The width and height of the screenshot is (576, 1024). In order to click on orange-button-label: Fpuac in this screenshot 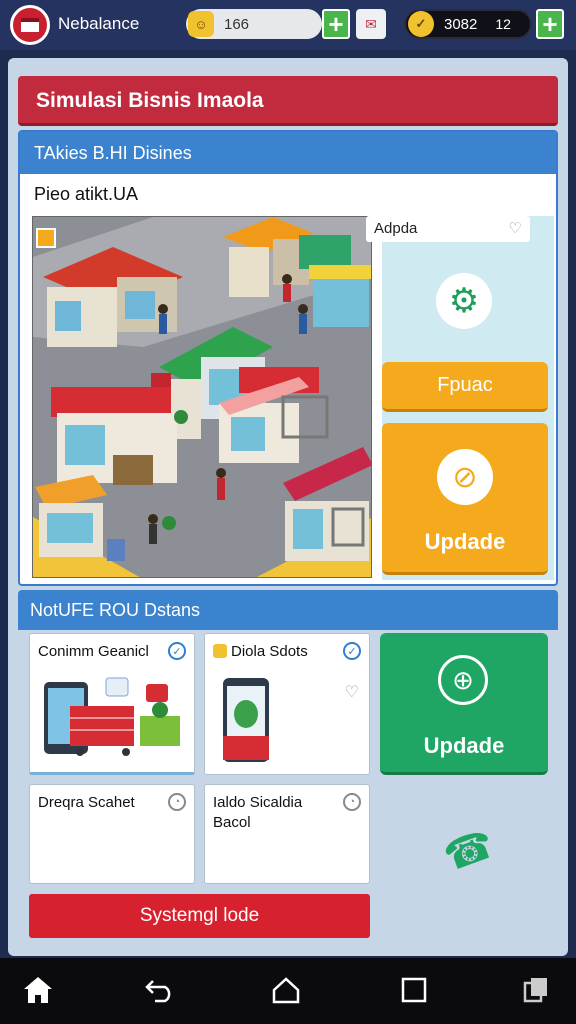, I will do `click(465, 385)`.